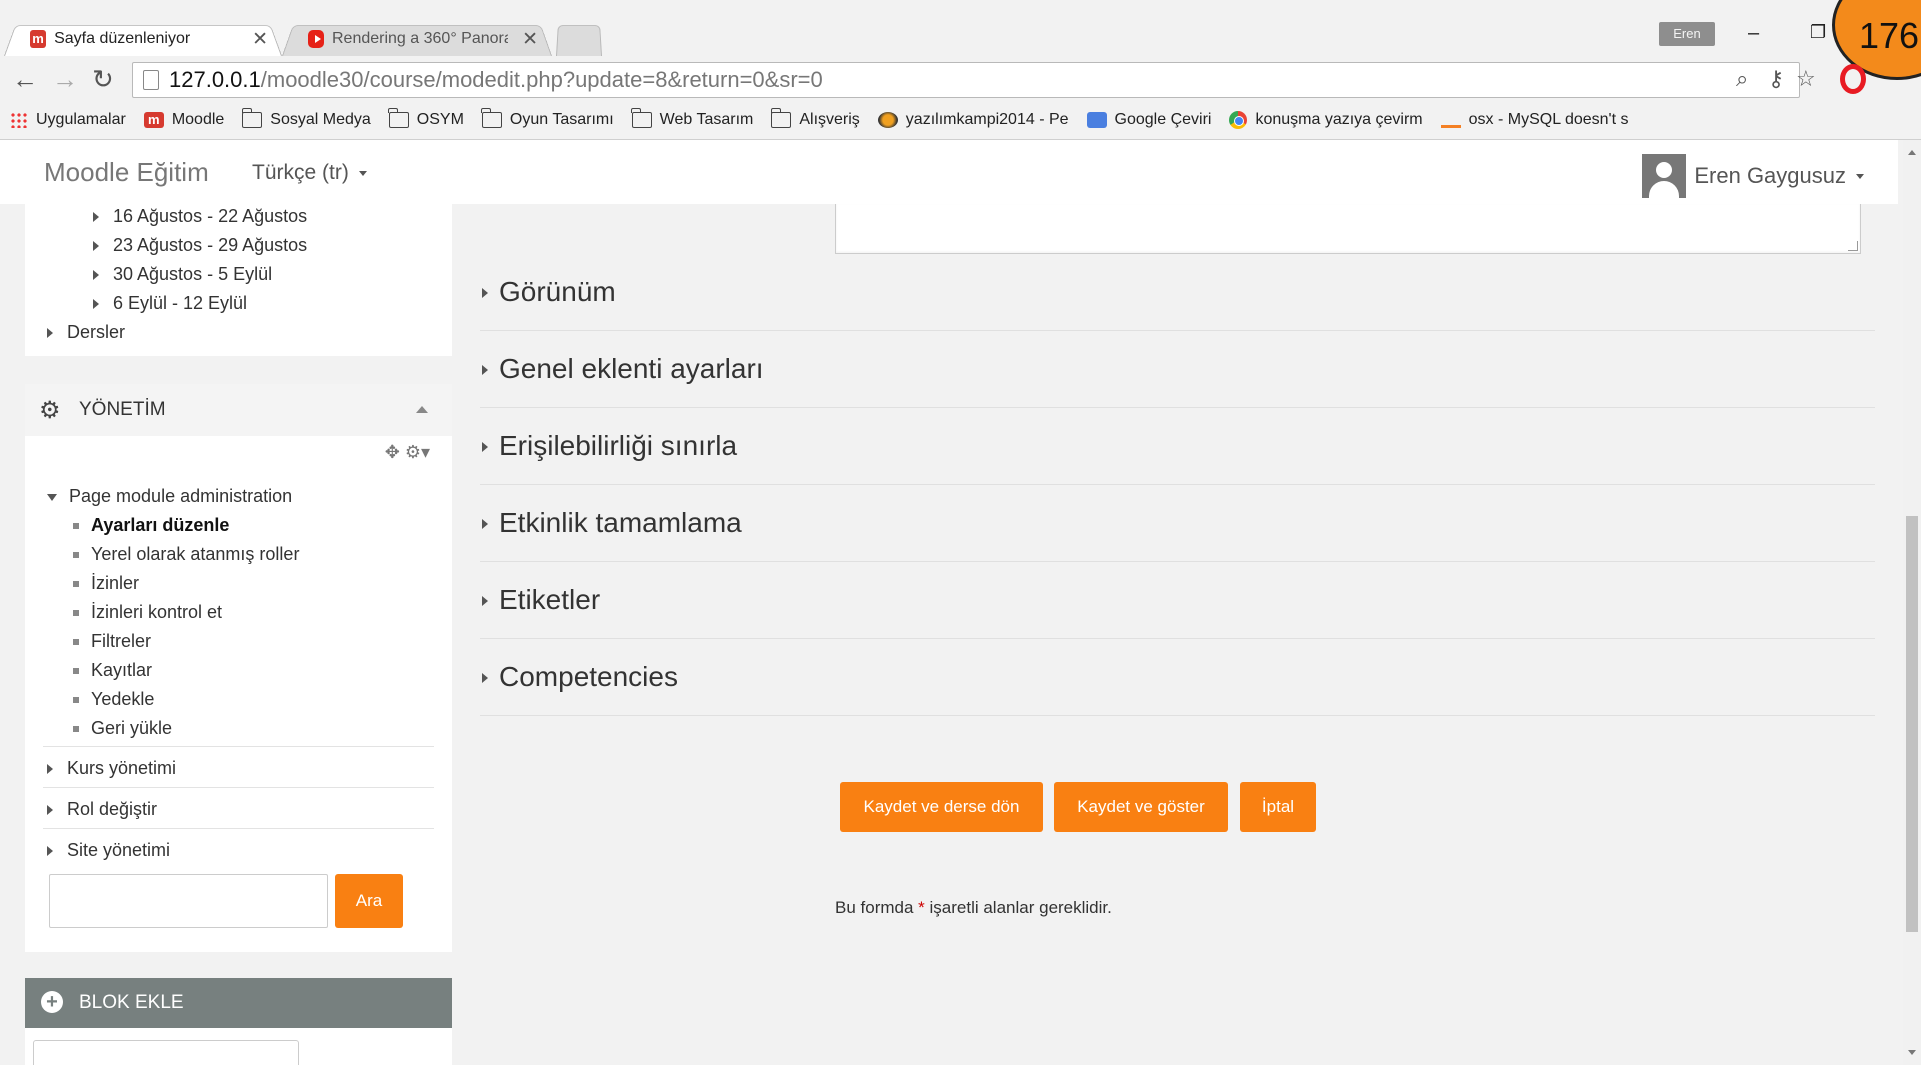  I want to click on folder-icon, so click(398, 118).